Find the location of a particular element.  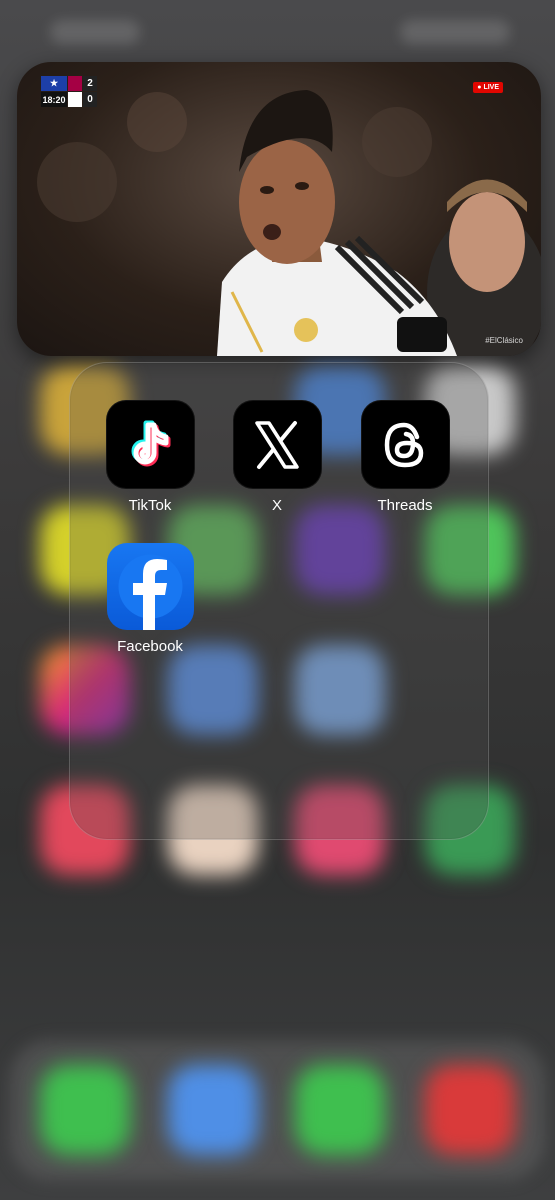

threads-logo is located at coordinates (404, 444).